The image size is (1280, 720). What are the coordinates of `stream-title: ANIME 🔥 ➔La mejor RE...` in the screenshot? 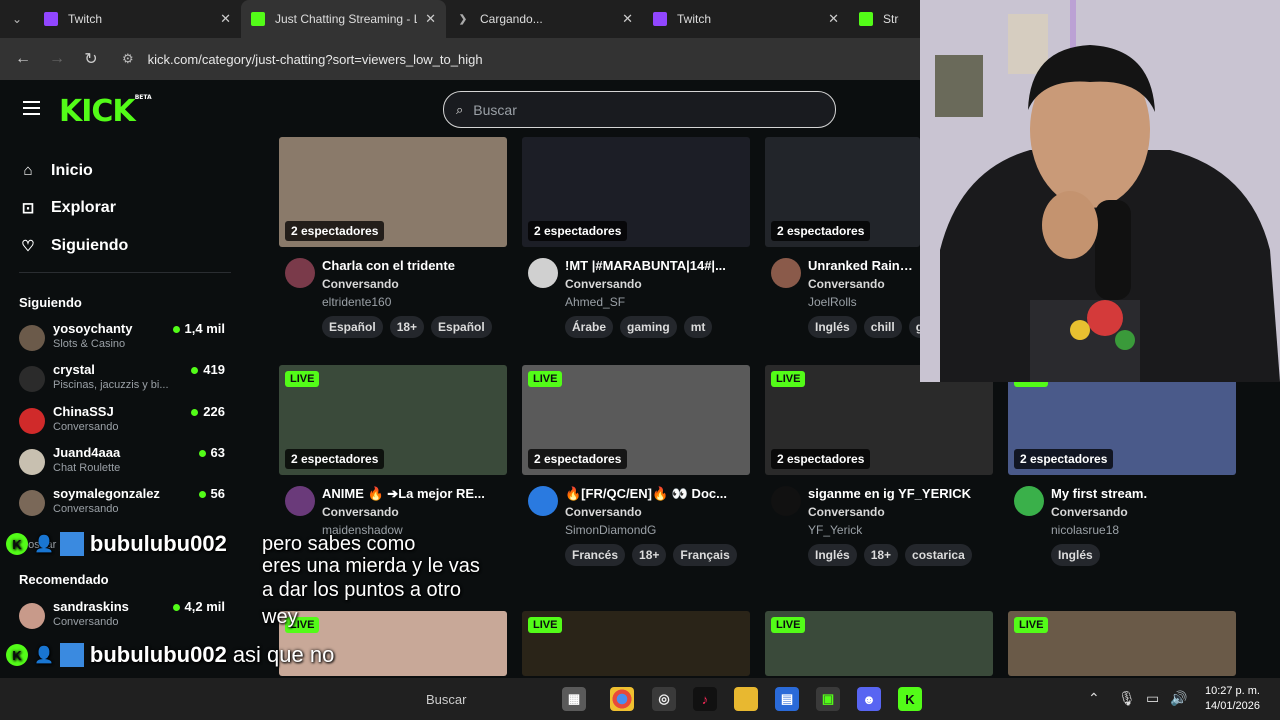 It's located at (414, 494).